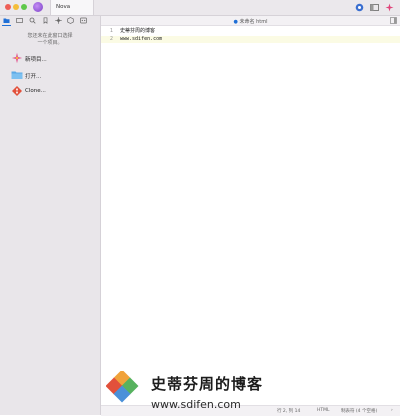 The height and width of the screenshot is (416, 400). What do you see at coordinates (50, 43) in the screenshot?
I see `sidebar-hint-line2: 一个项目。` at bounding box center [50, 43].